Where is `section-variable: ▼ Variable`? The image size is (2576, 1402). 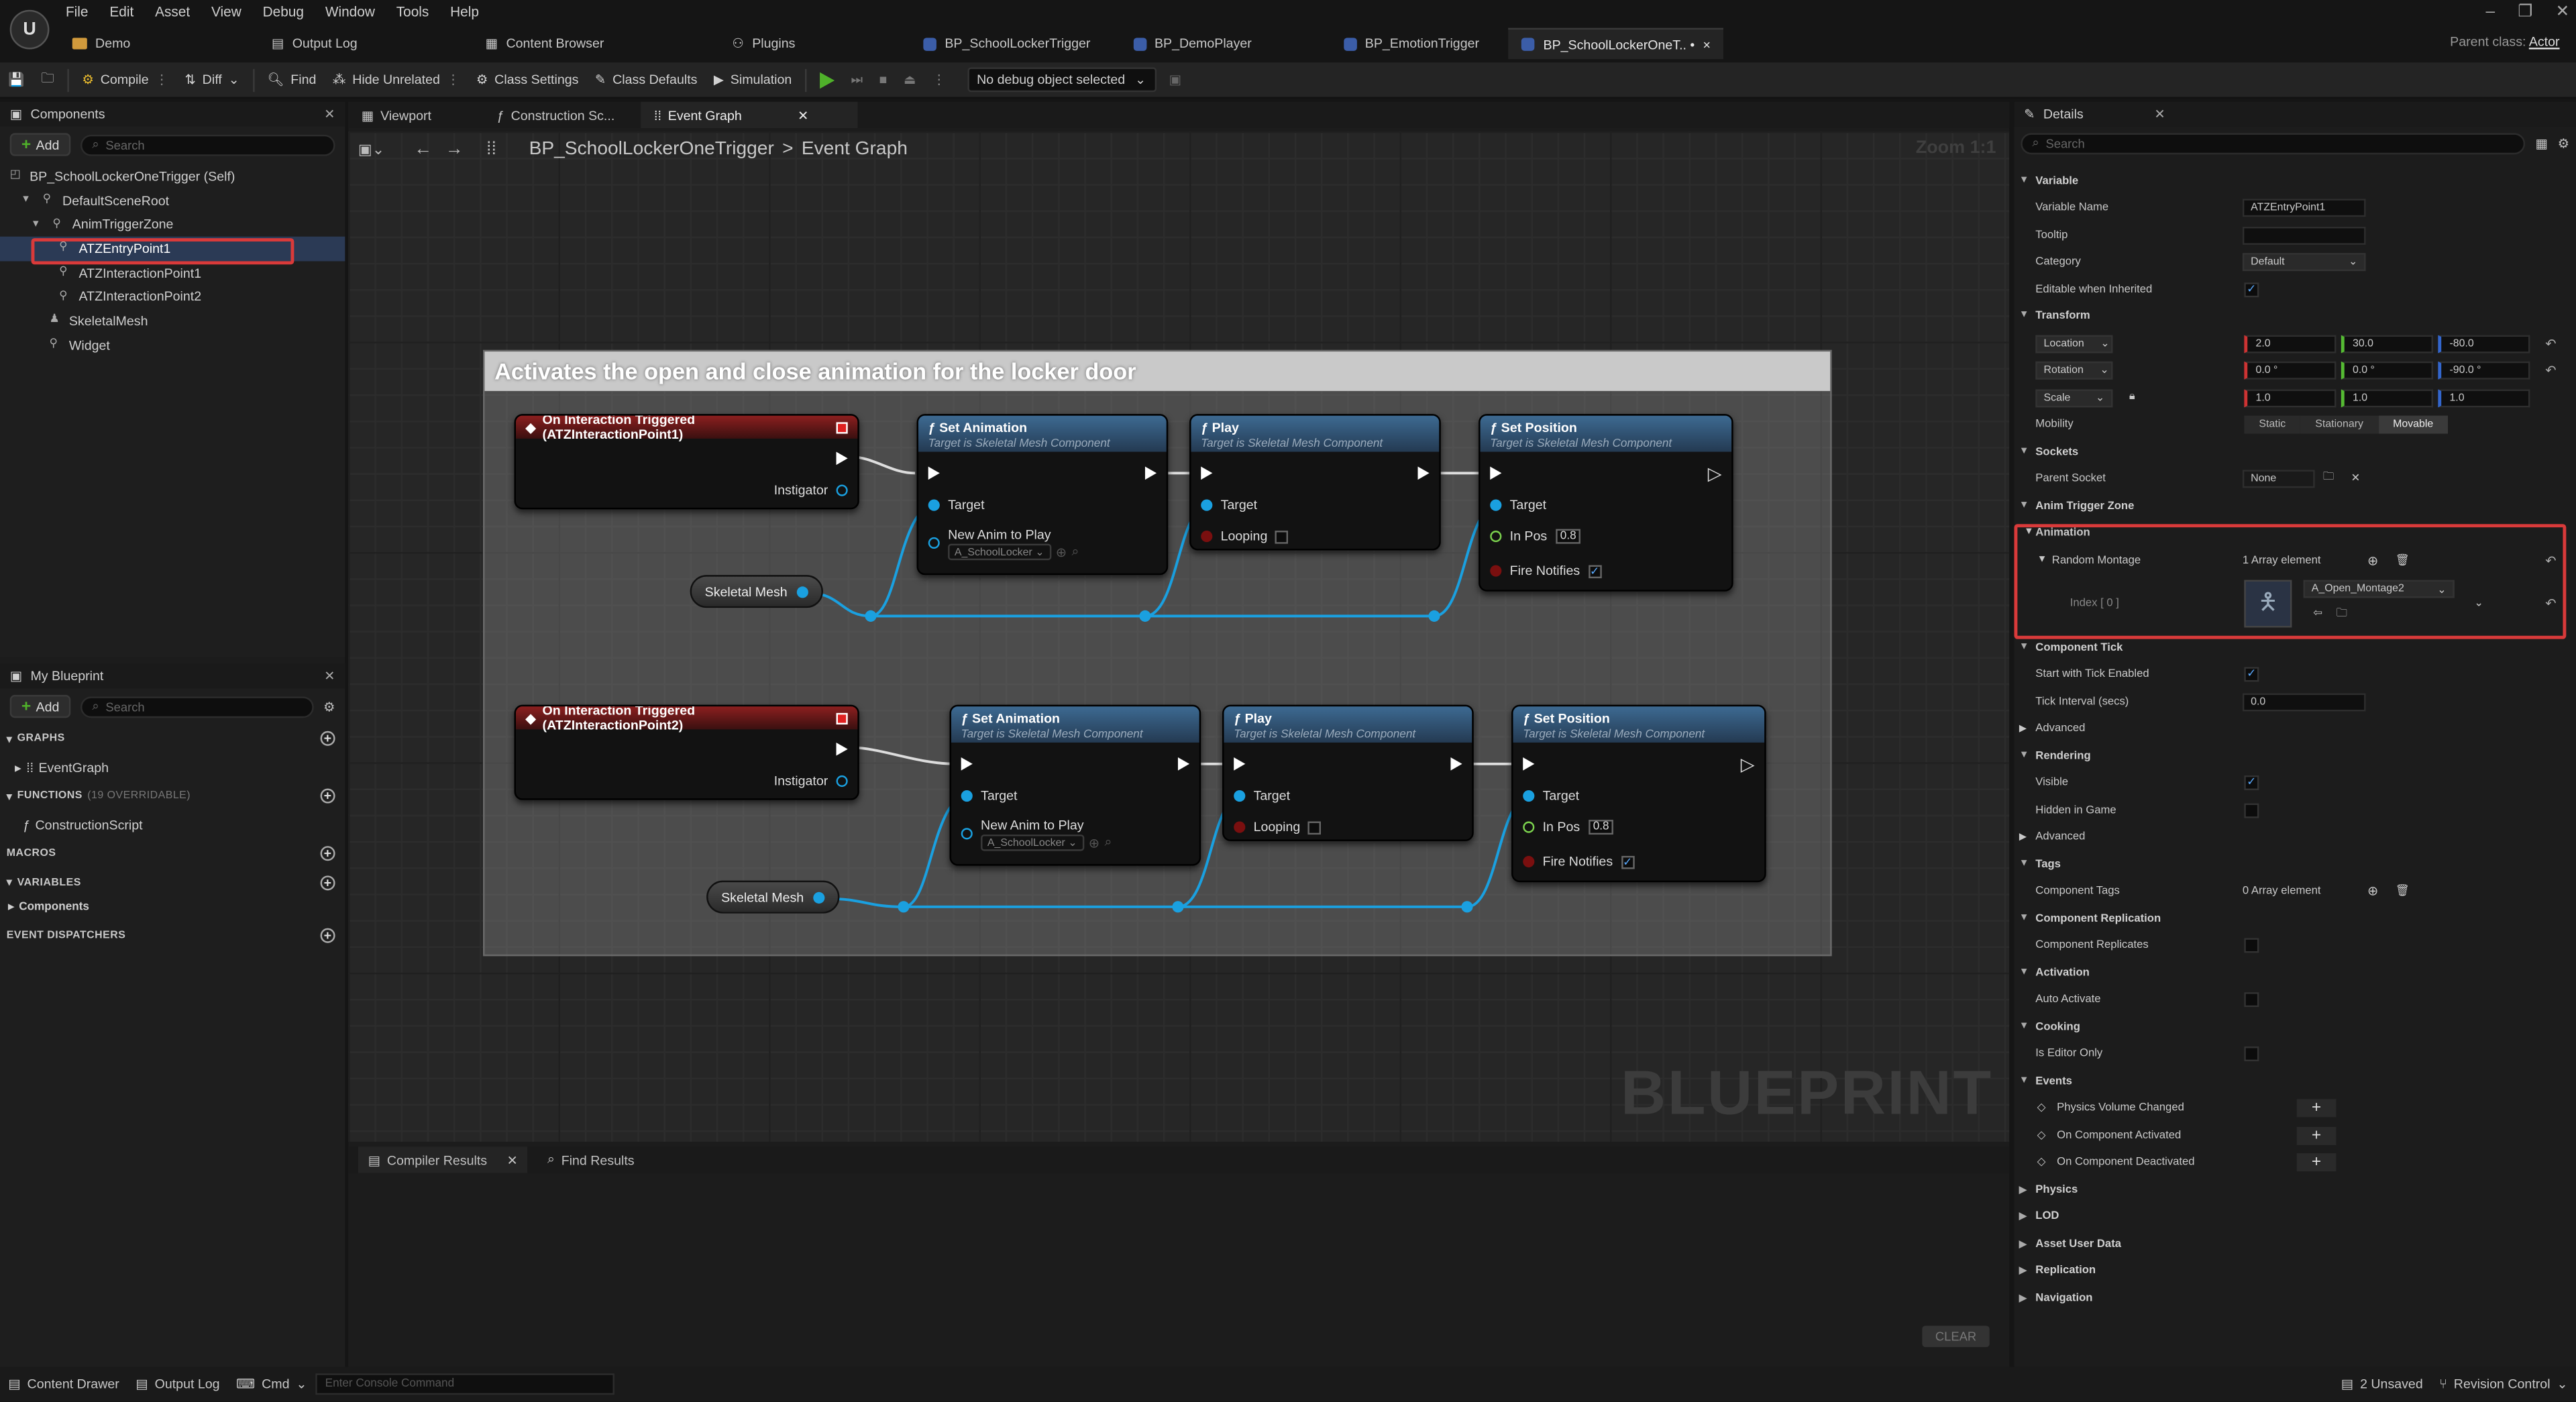
section-variable: ▼ Variable is located at coordinates (2295, 182).